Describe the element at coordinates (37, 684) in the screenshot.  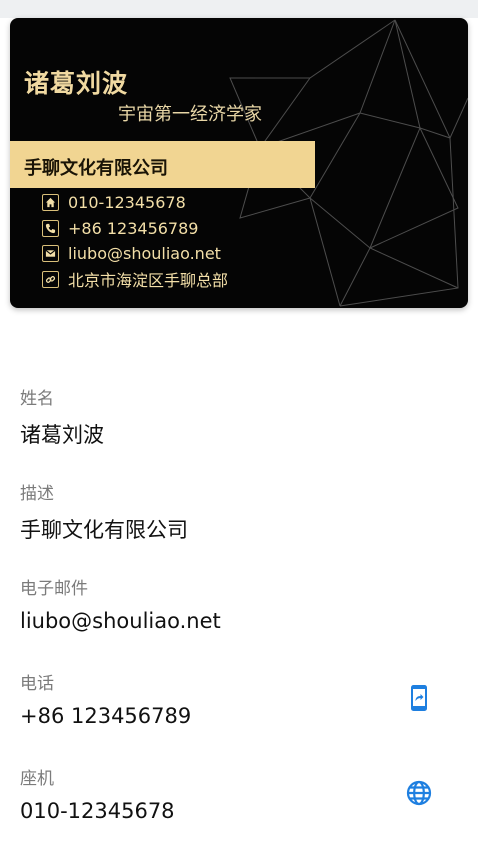
I see `field-label: 电话` at that location.